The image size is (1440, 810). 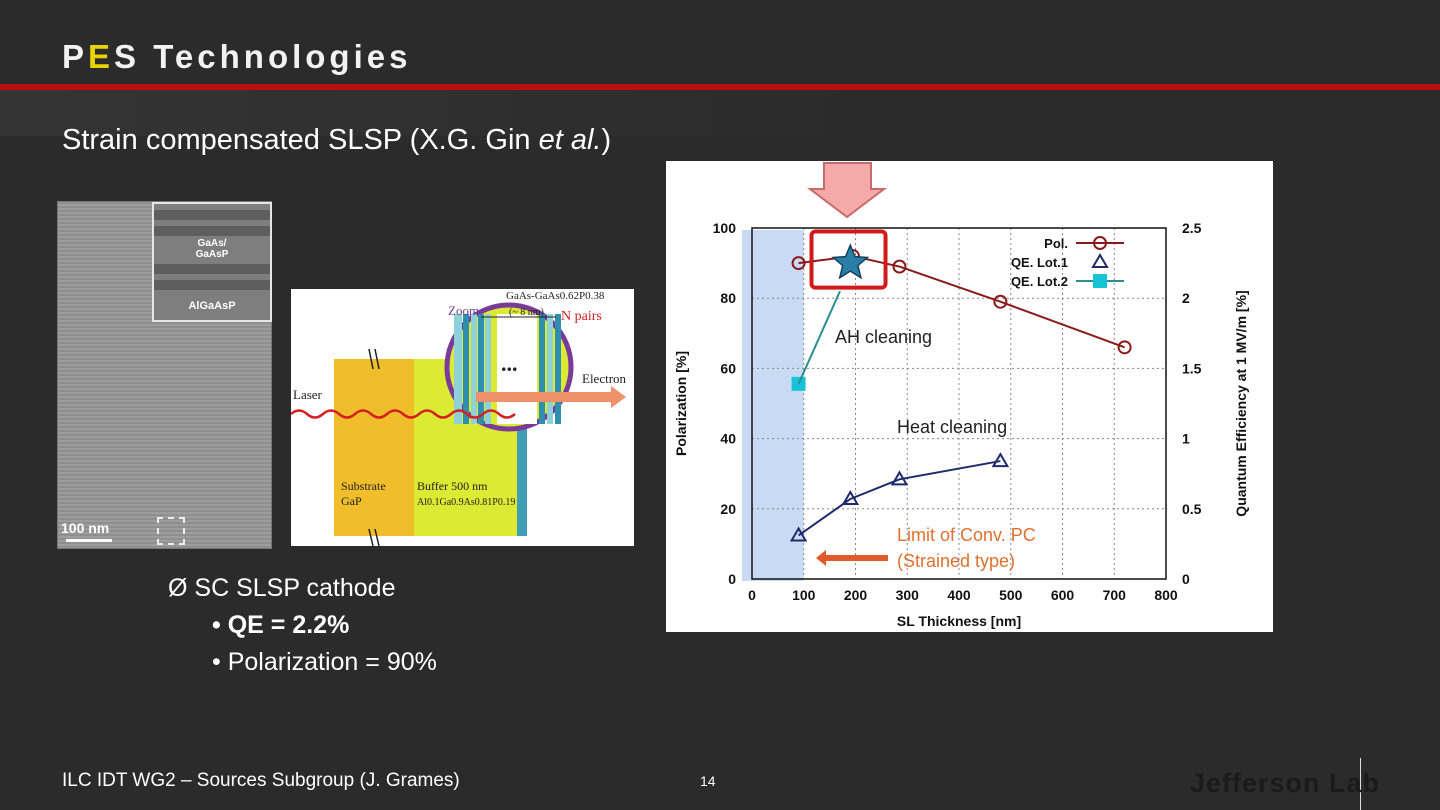 What do you see at coordinates (526, 312) in the screenshot?
I see `pair-thickness: (~ 8 nm)` at bounding box center [526, 312].